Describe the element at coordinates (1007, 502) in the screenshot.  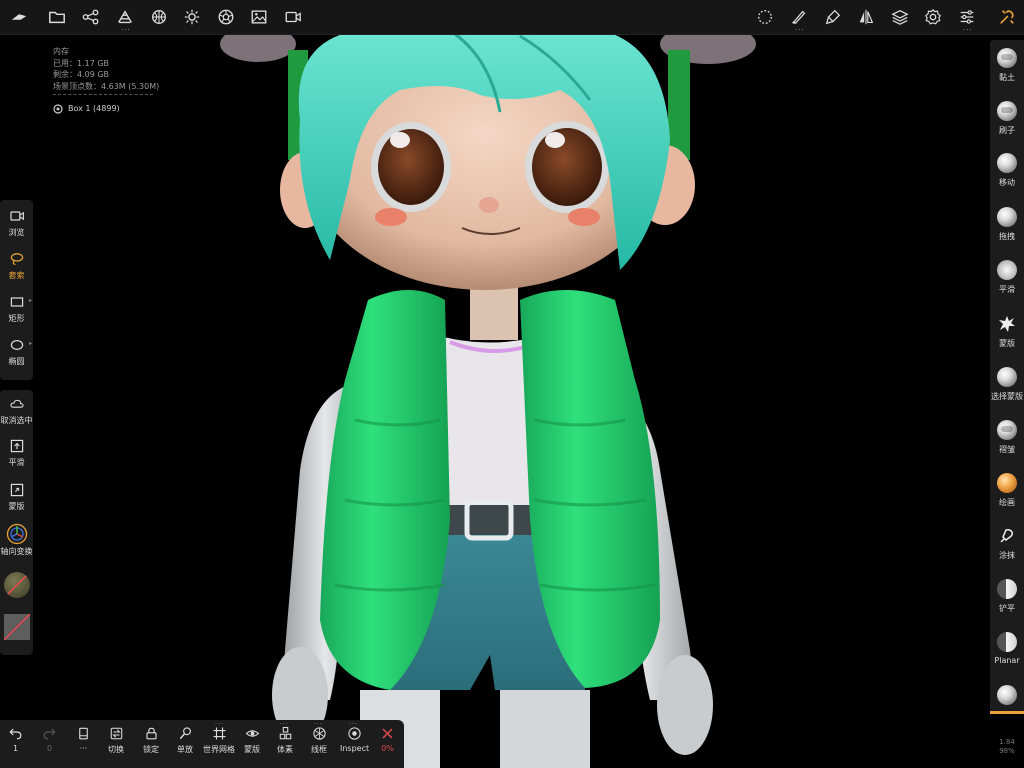
I see `brush-paint-label: 绘画` at that location.